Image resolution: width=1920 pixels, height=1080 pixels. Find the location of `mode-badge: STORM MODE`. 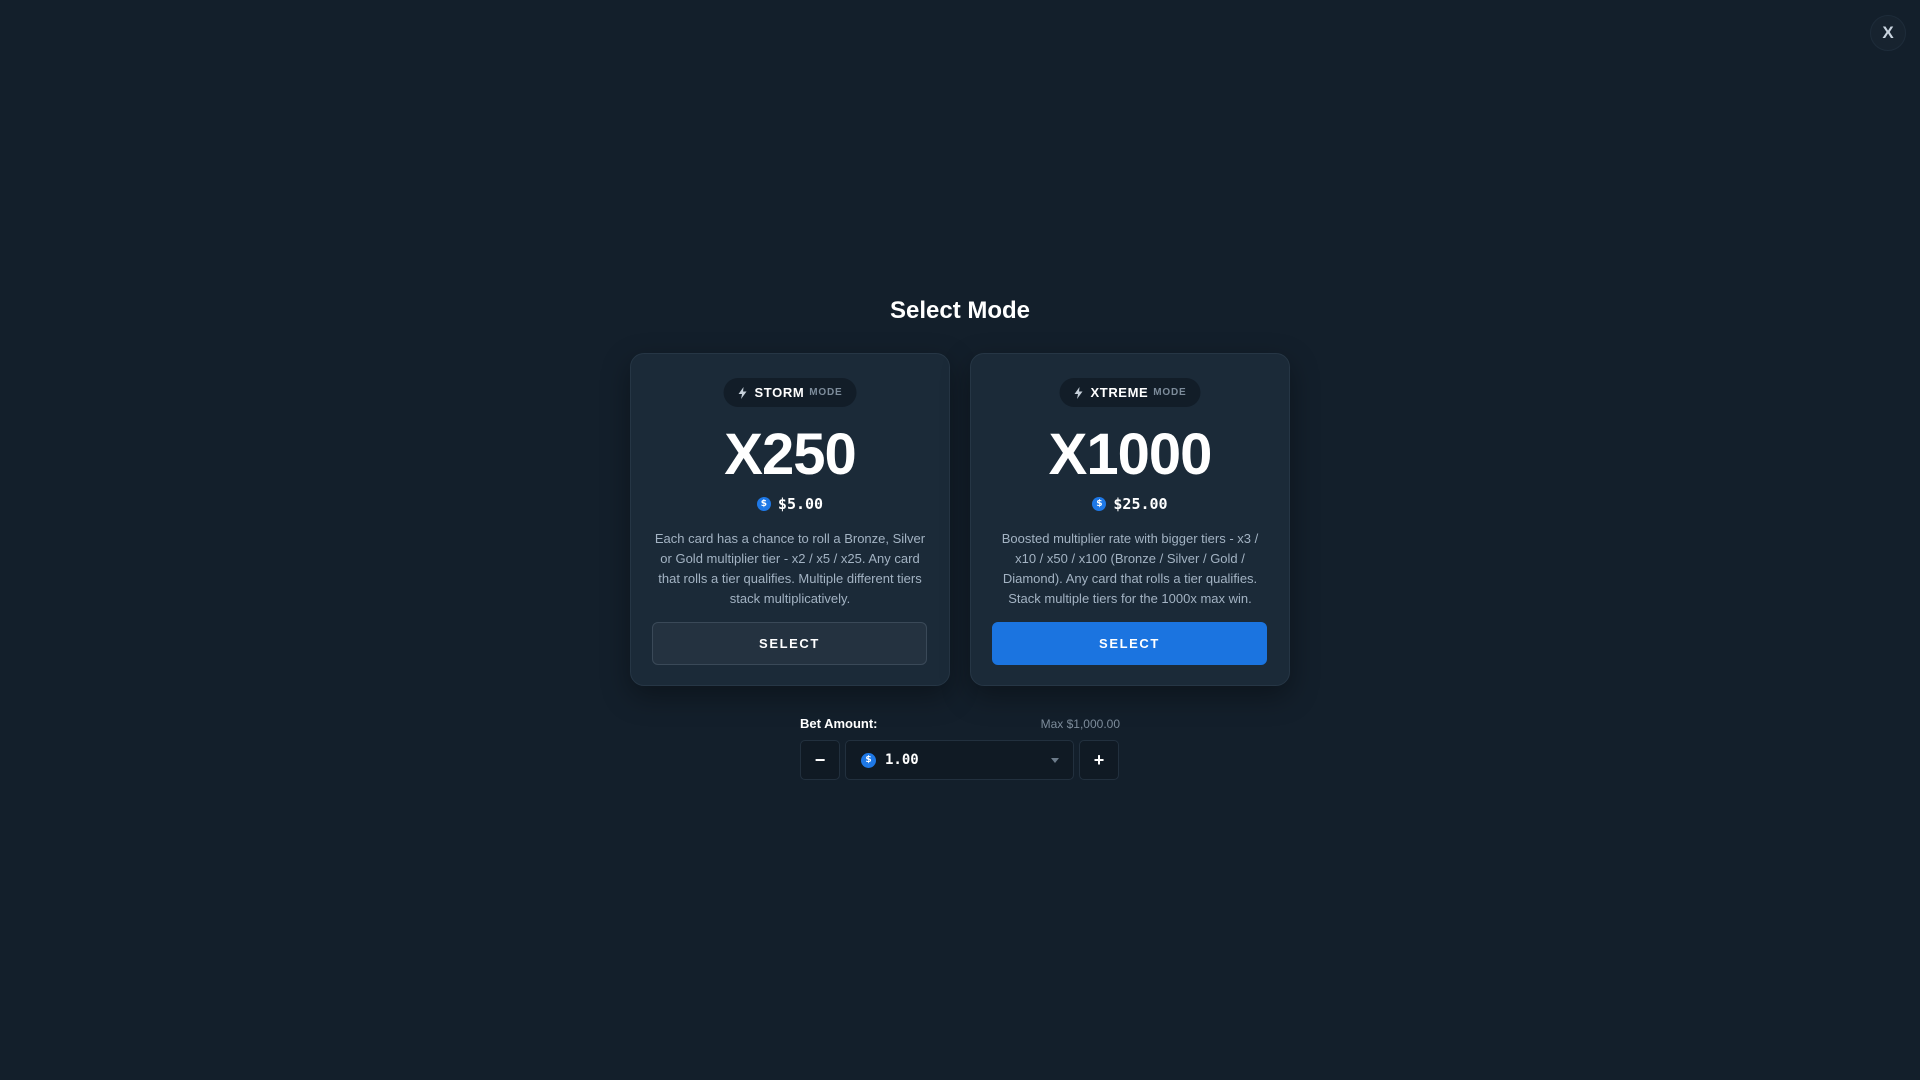

mode-badge: STORM MODE is located at coordinates (790, 392).